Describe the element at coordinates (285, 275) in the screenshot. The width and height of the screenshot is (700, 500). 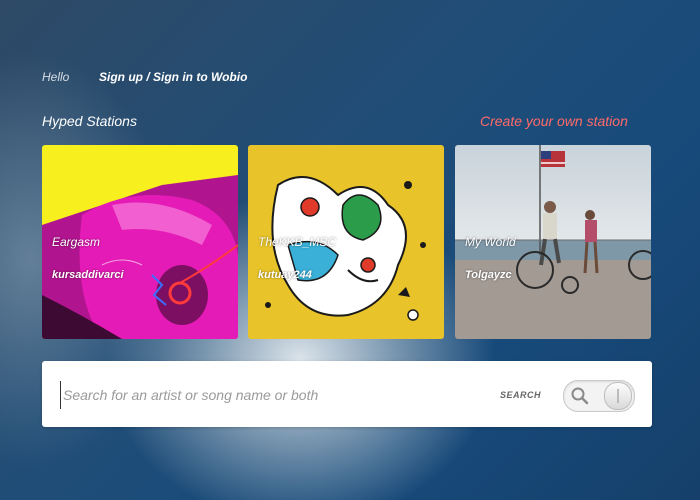
I see `station-user: kutuay244` at that location.